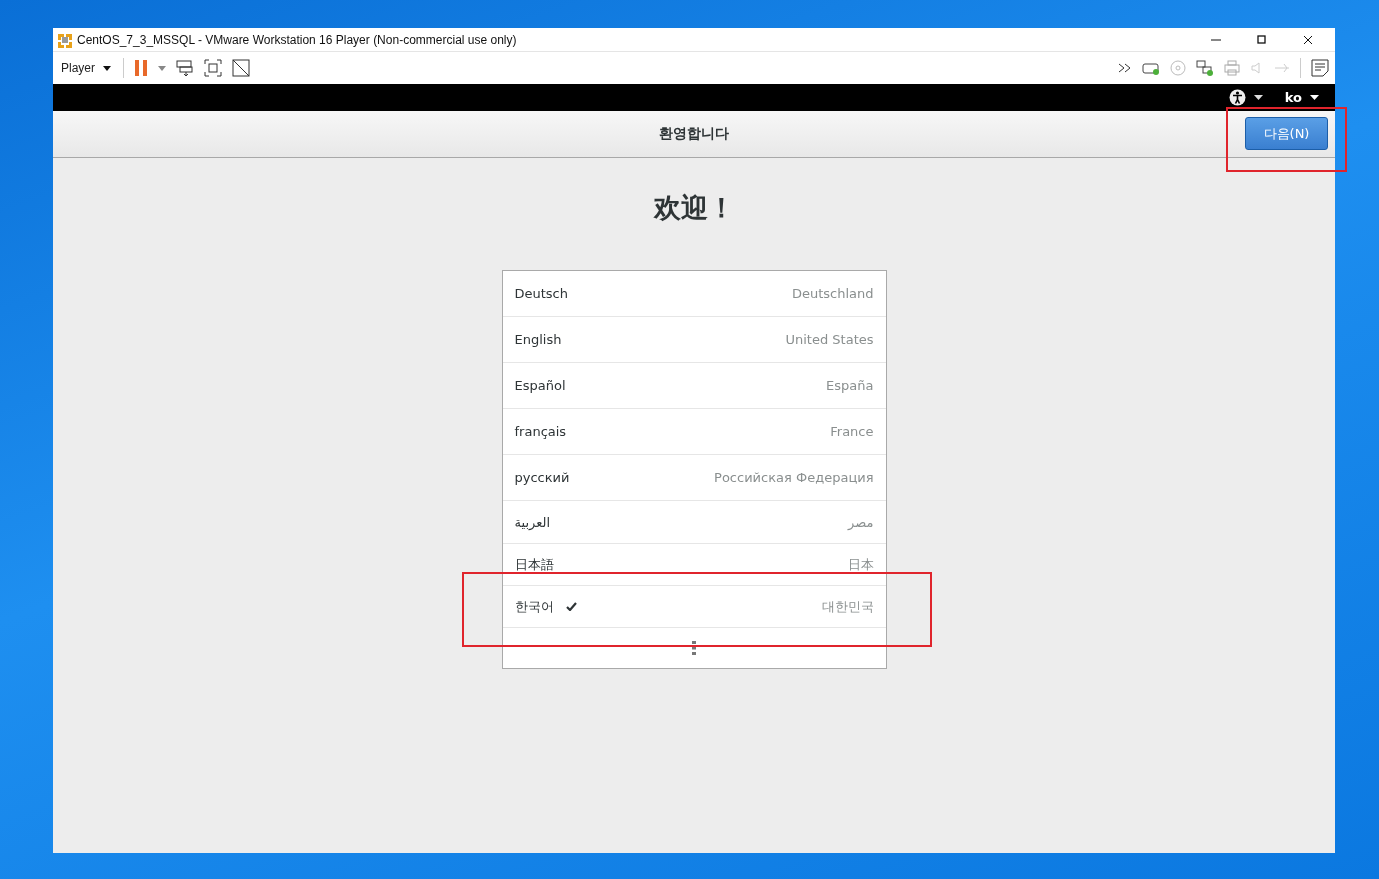 The image size is (1379, 879). I want to click on region-name: مصر, so click(861, 522).